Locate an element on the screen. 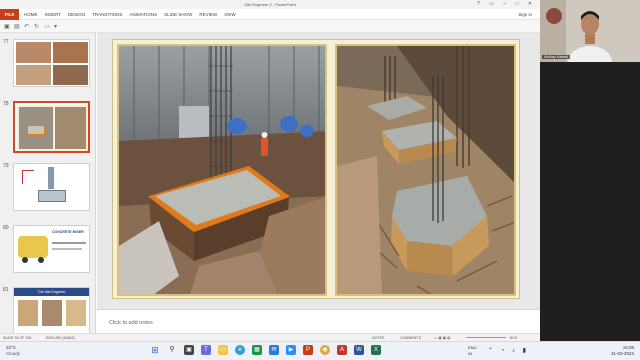  view-buttons-icon: ▭ ▦ ▣ ▤ is located at coordinates (442, 338).